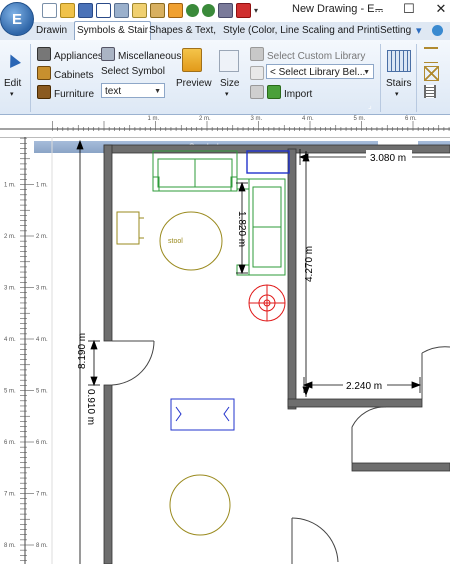 This screenshot has height=567, width=450. I want to click on appliances-button: Appliances, so click(70, 54).